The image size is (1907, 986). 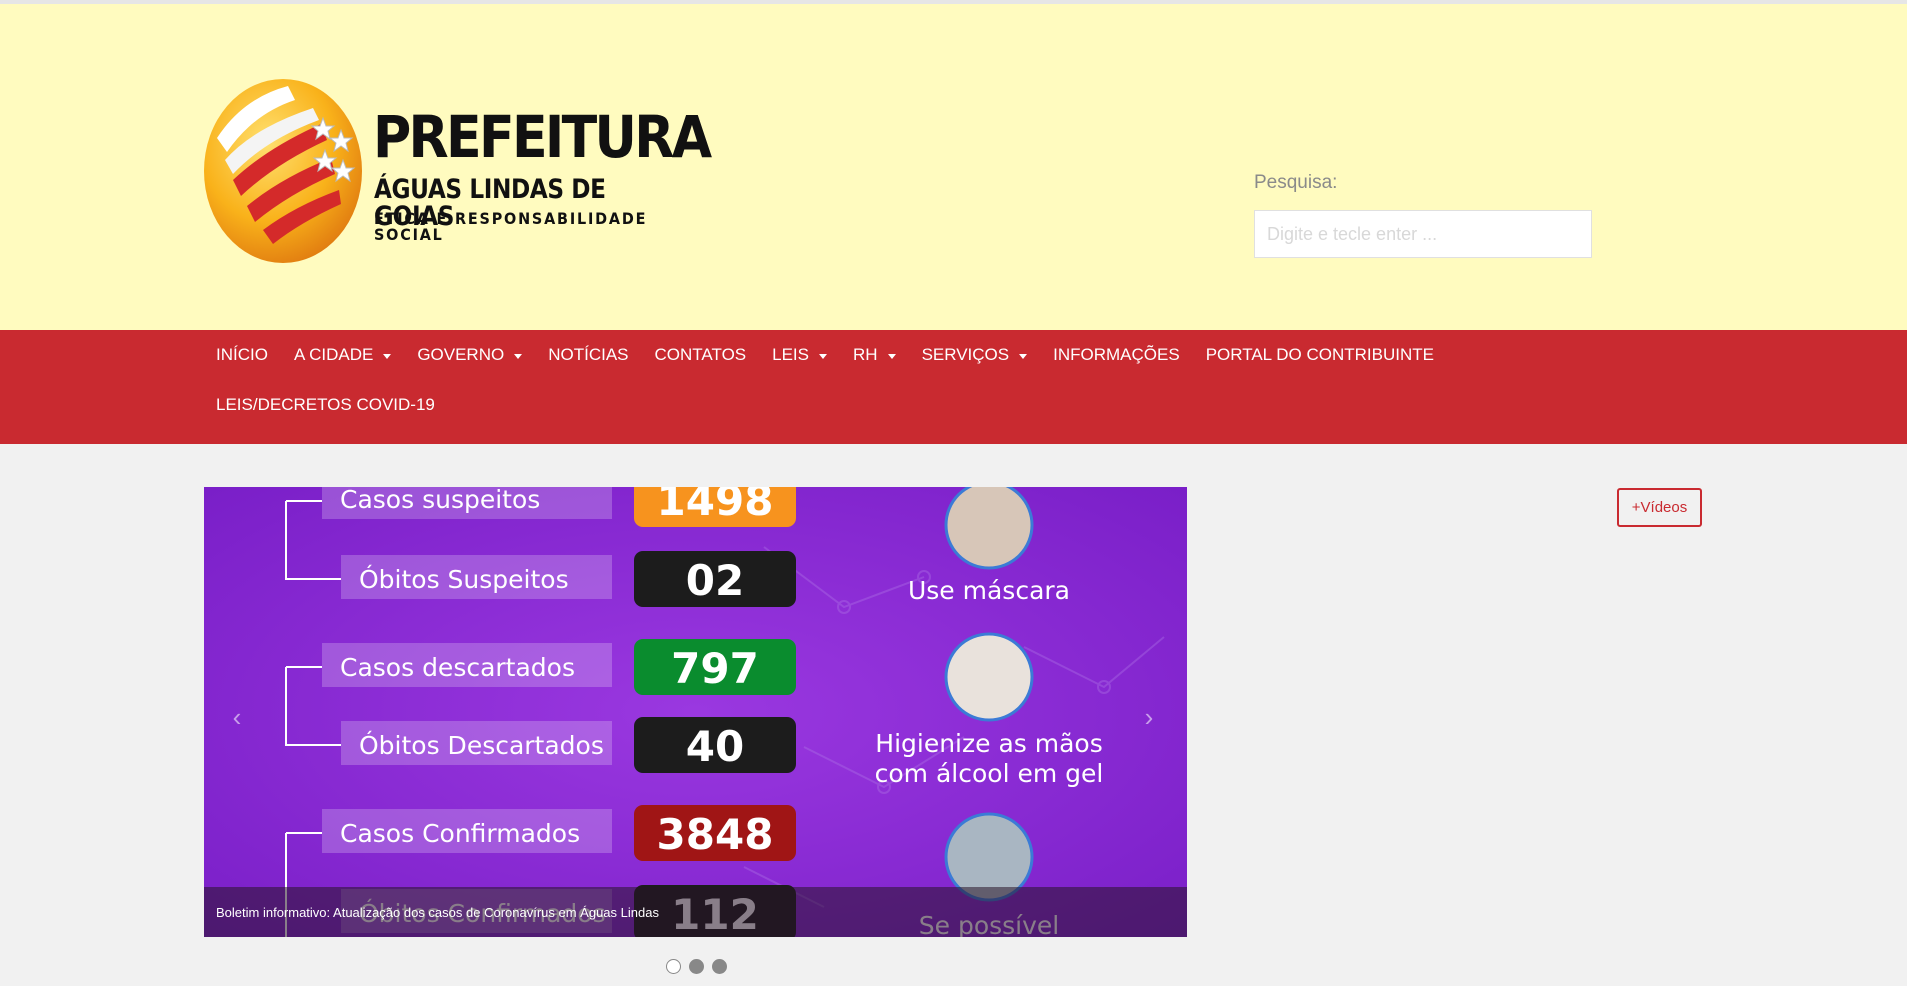 I want to click on nav-item-inicio: INÍCIO, so click(x=242, y=355).